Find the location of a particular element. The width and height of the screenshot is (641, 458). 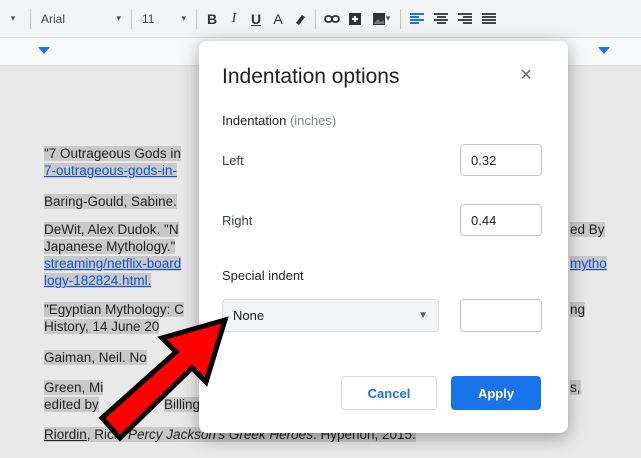

formatting-toolbar: ▾ Arial ▾ 11 ▾ B I U A ▾ is located at coordinates (320, 19).